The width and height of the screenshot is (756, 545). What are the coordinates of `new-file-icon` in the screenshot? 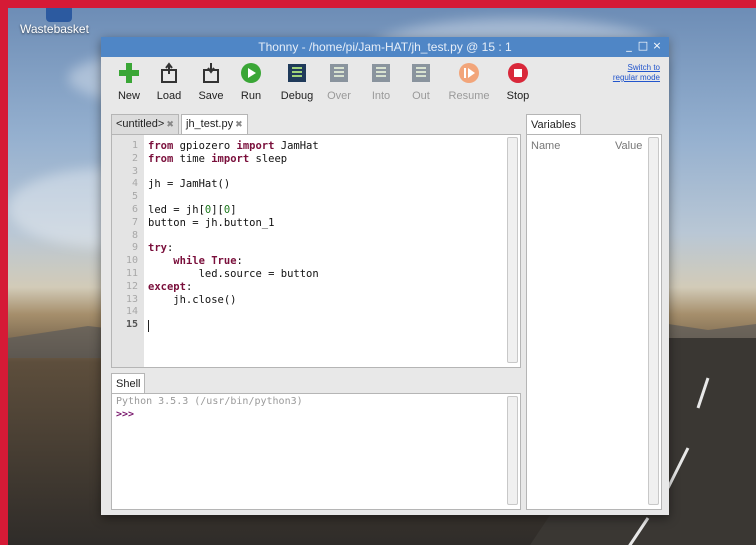 It's located at (129, 73).